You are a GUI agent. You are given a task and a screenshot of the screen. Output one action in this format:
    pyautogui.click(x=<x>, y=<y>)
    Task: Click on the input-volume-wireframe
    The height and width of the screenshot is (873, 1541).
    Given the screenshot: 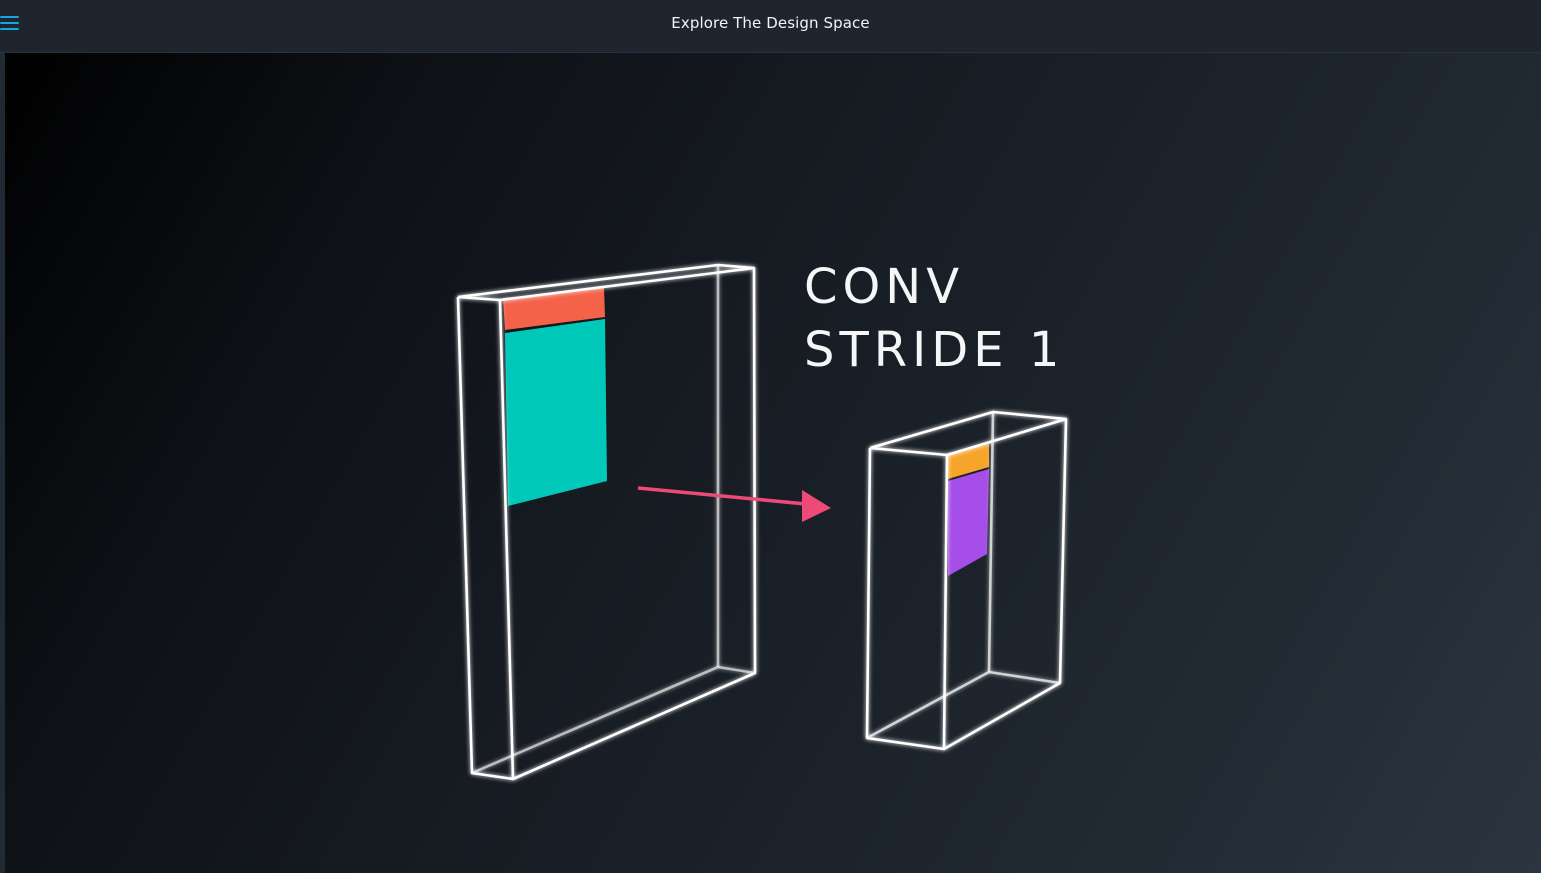 What is the action you would take?
    pyautogui.click(x=606, y=522)
    